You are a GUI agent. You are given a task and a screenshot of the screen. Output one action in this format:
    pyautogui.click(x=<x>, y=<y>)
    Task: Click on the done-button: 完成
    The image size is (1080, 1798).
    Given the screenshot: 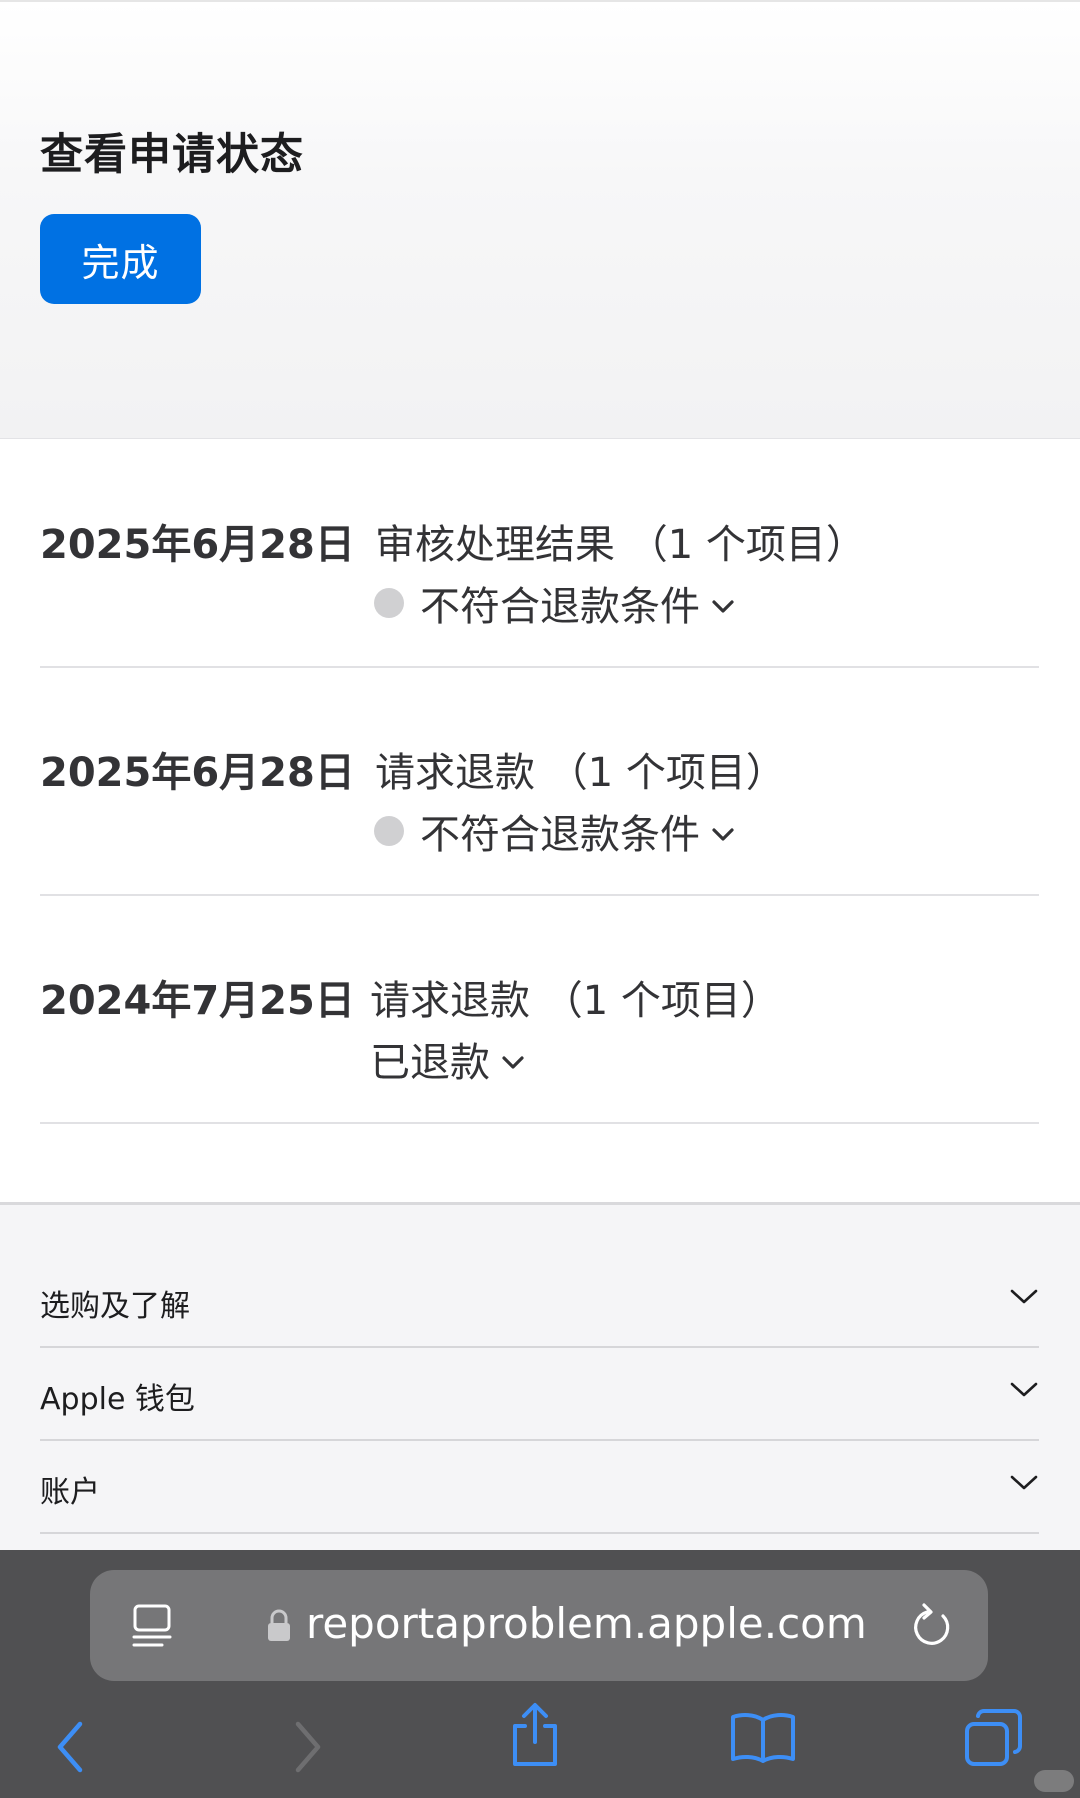 What is the action you would take?
    pyautogui.click(x=120, y=259)
    